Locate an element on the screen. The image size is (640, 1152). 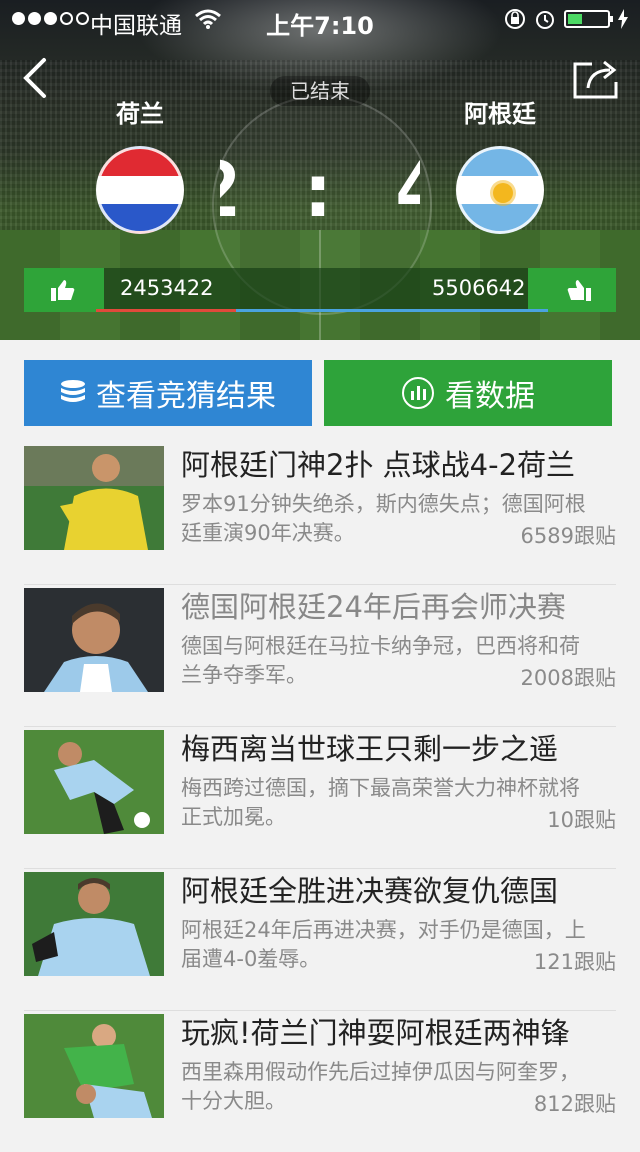
share-icon is located at coordinates (596, 79).